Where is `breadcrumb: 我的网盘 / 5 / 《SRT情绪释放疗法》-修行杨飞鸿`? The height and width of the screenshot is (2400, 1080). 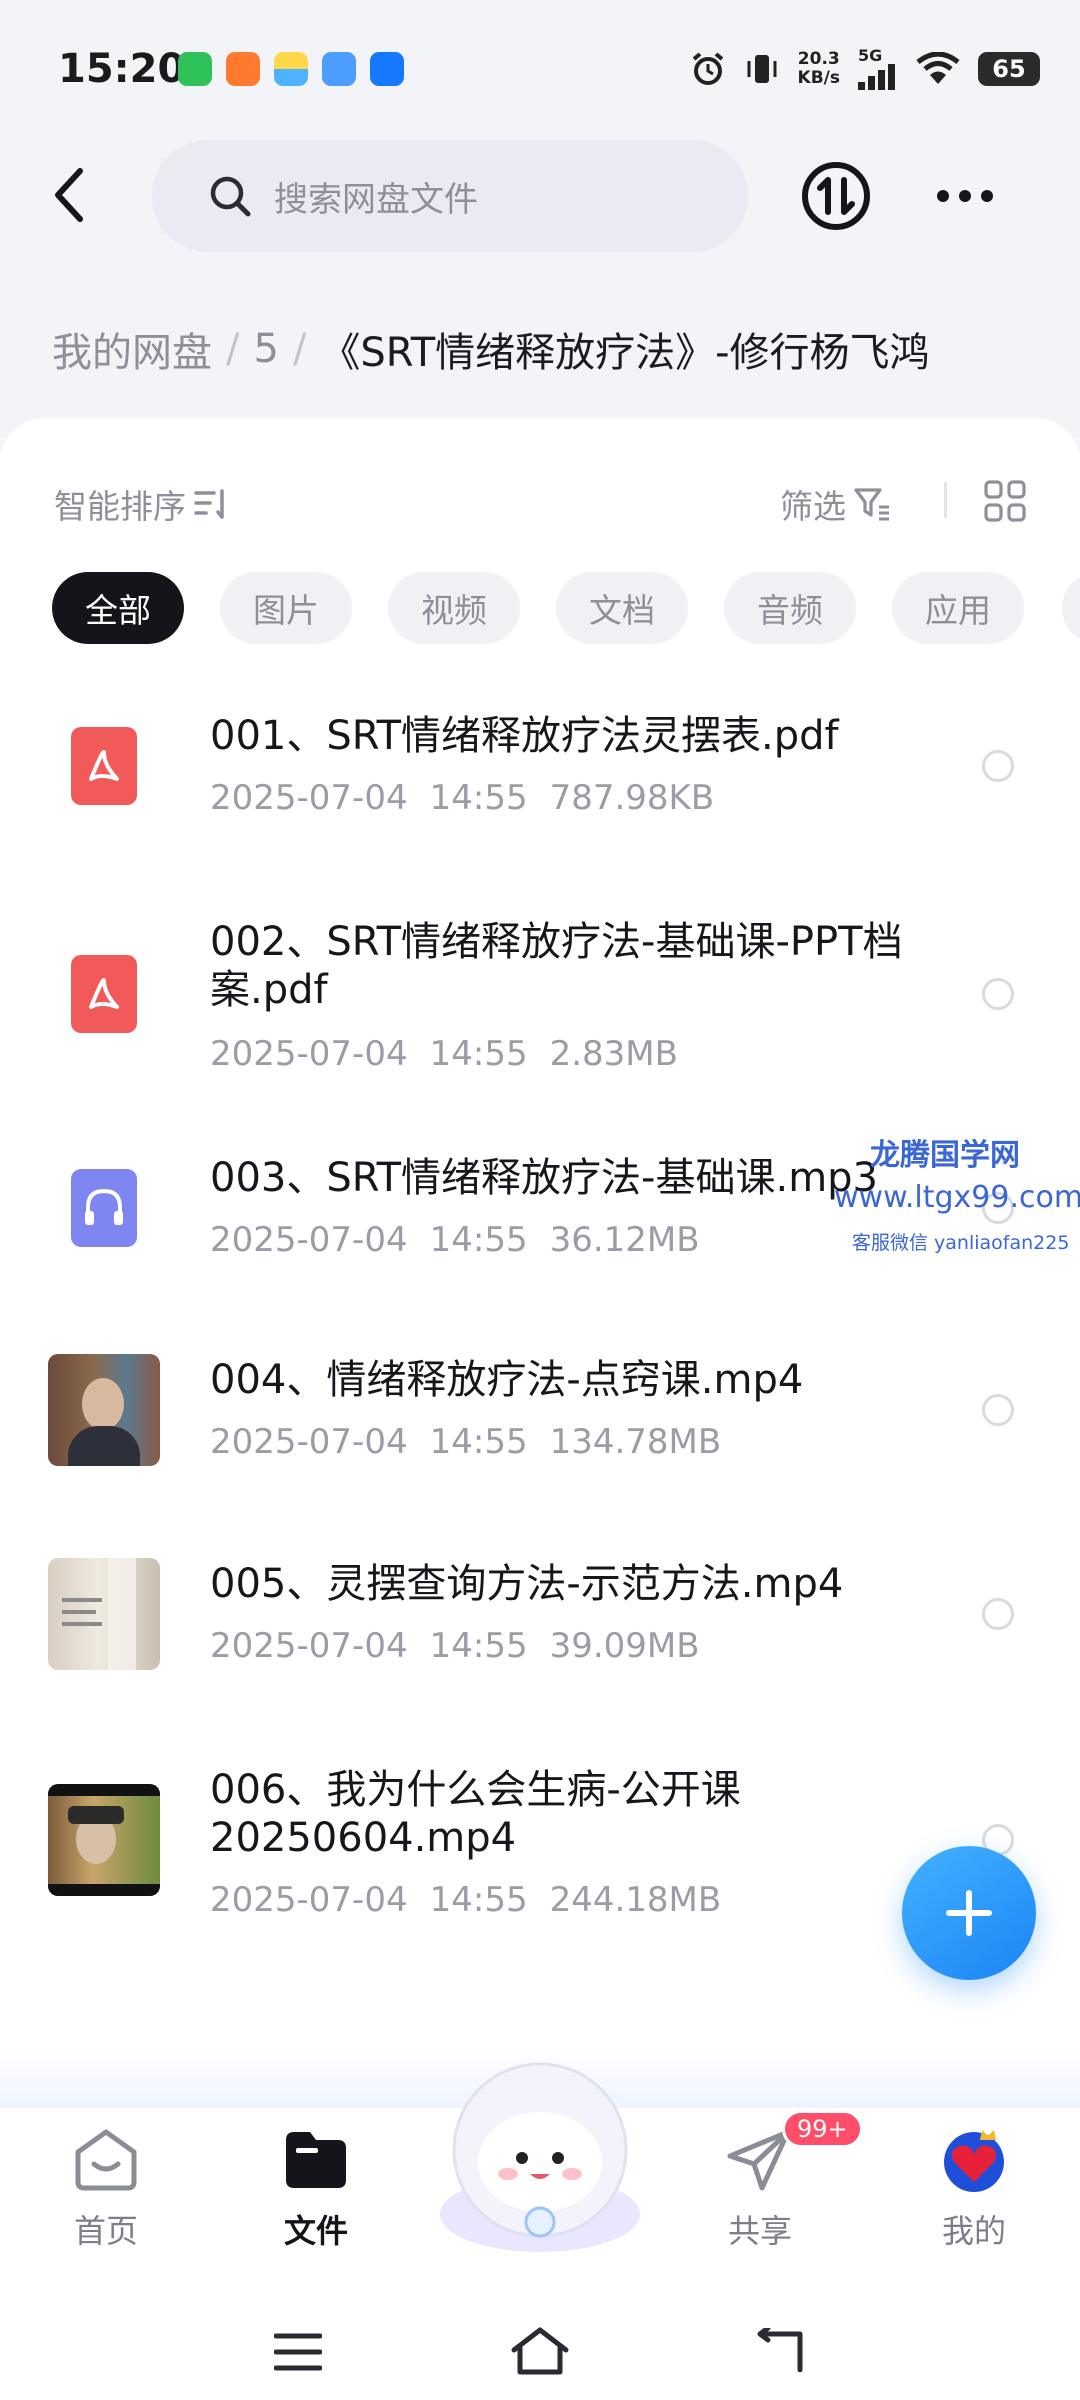 breadcrumb: 我的网盘 / 5 / 《SRT情绪释放疗法》-修行杨飞鸿 is located at coordinates (491, 349).